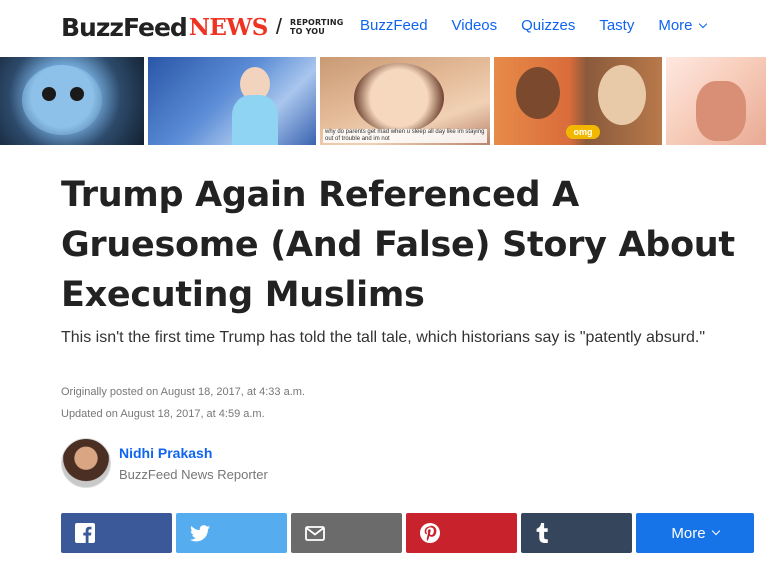 The height and width of the screenshot is (577, 766). I want to click on omg-badge: omg, so click(583, 132).